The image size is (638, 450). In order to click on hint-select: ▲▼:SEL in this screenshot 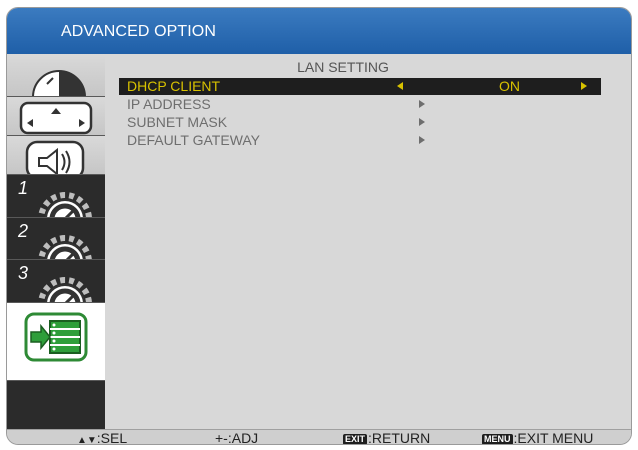, I will do `click(102, 437)`.